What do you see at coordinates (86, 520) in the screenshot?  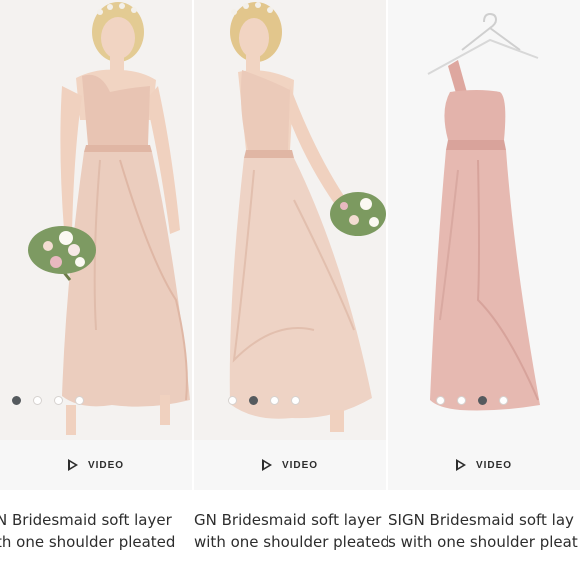 I see `title-line: N Bridesmaid soft layer` at bounding box center [86, 520].